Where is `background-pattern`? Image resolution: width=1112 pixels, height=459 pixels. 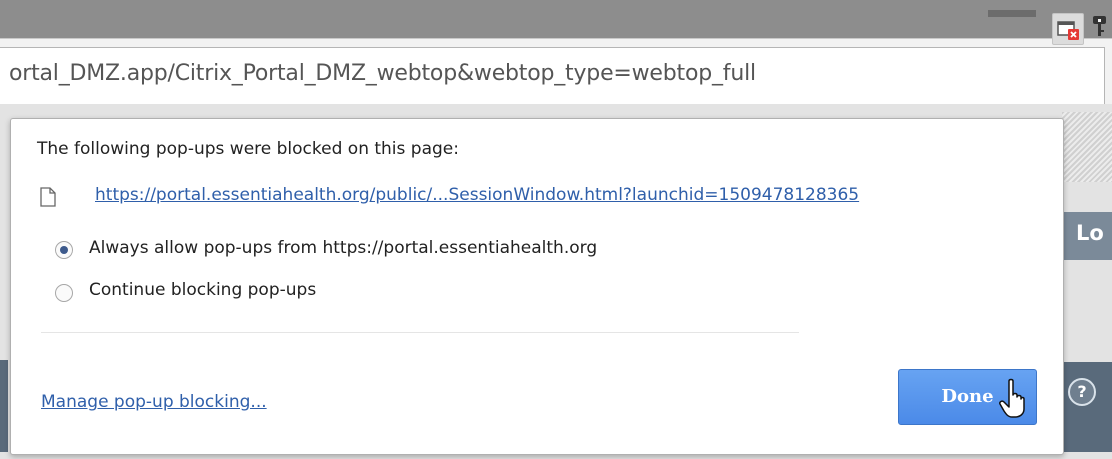
background-pattern is located at coordinates (1087, 147).